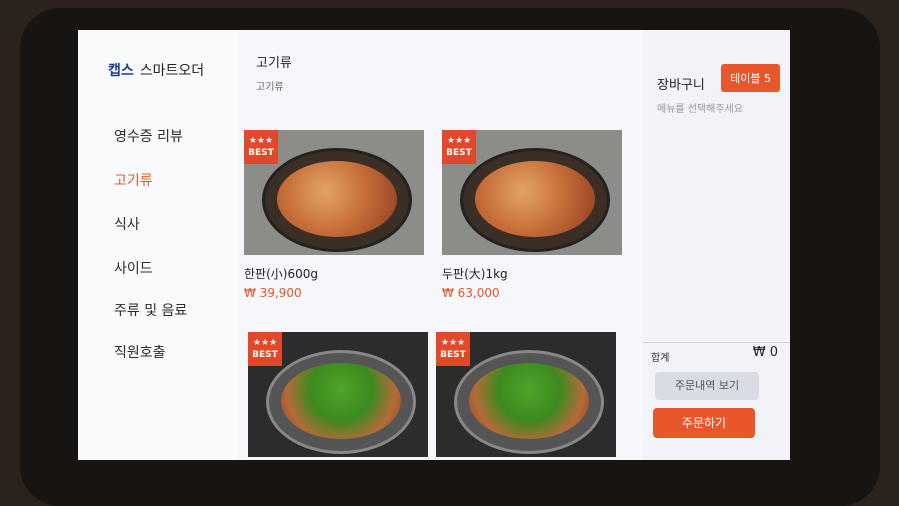  Describe the element at coordinates (716, 353) in the screenshot. I see `cart-total-row: 합계 ₩ 0` at that location.